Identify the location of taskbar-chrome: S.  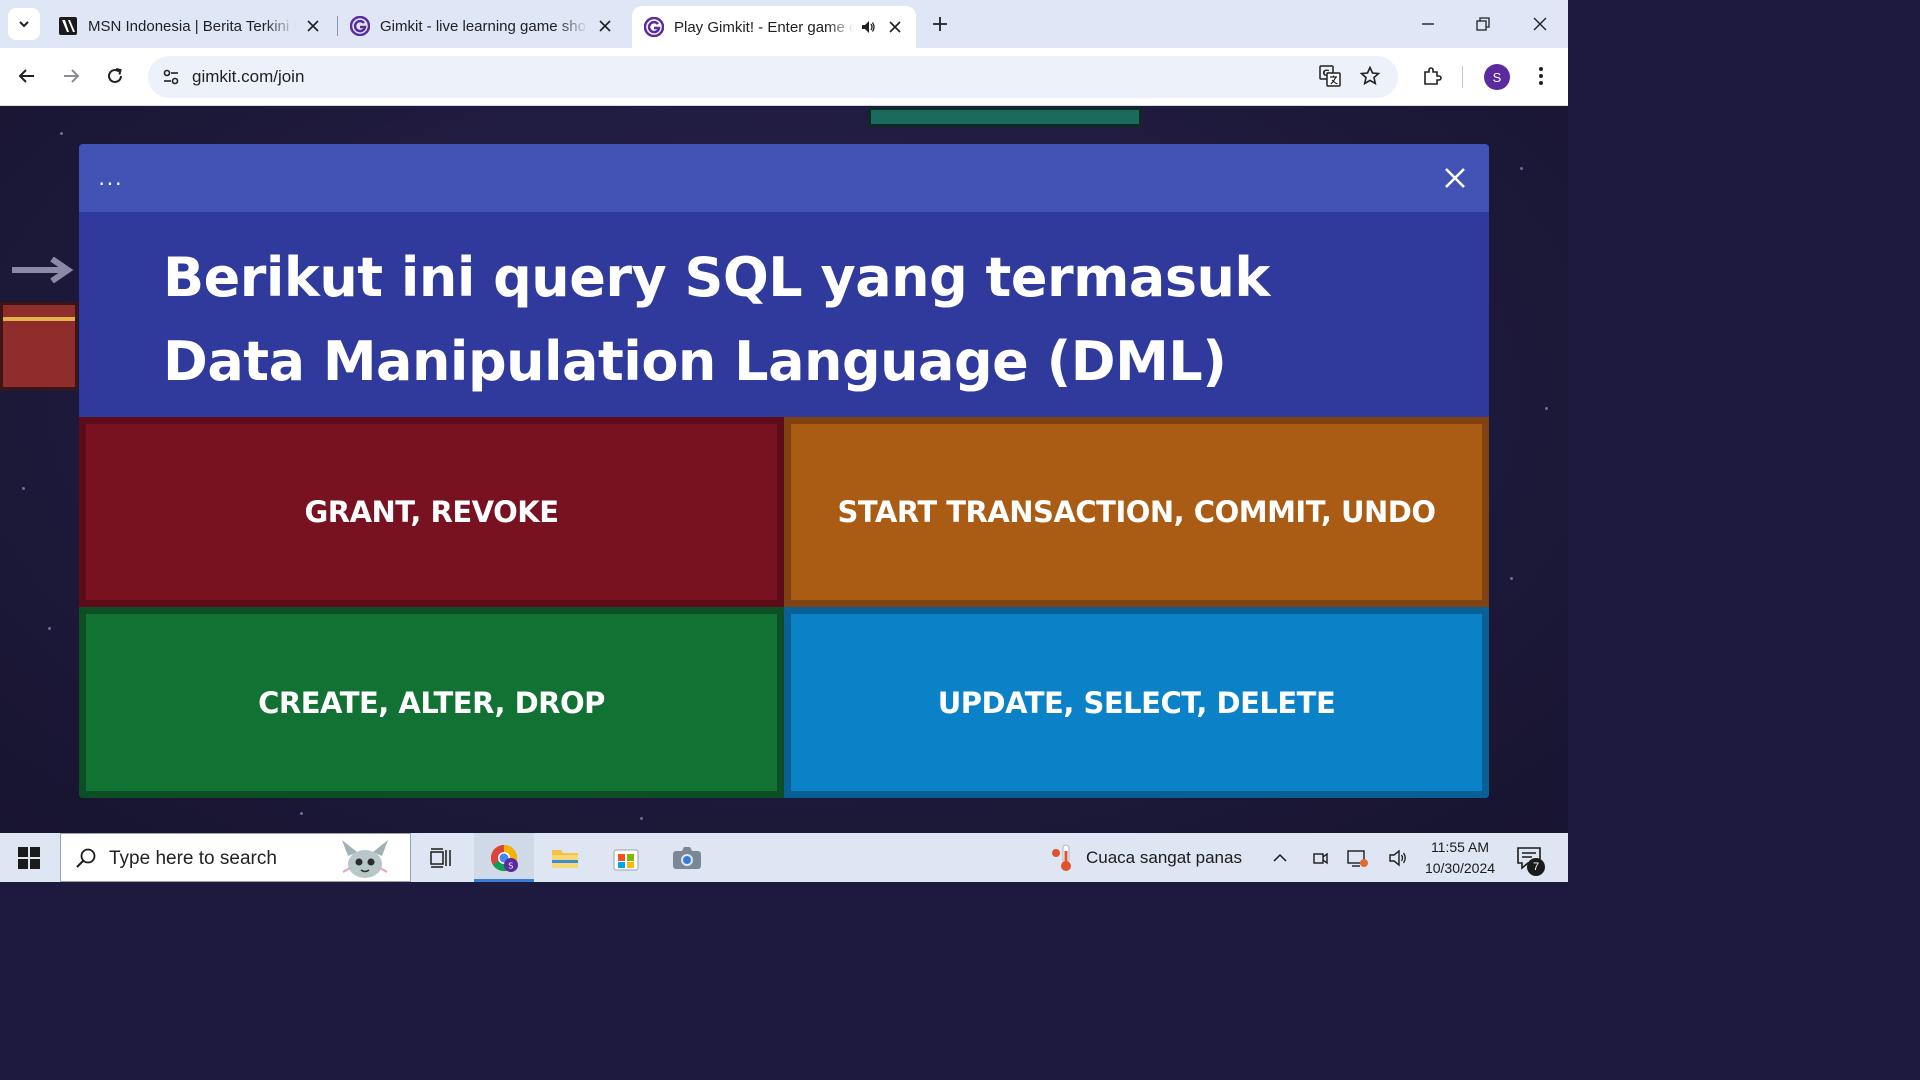
(504, 857).